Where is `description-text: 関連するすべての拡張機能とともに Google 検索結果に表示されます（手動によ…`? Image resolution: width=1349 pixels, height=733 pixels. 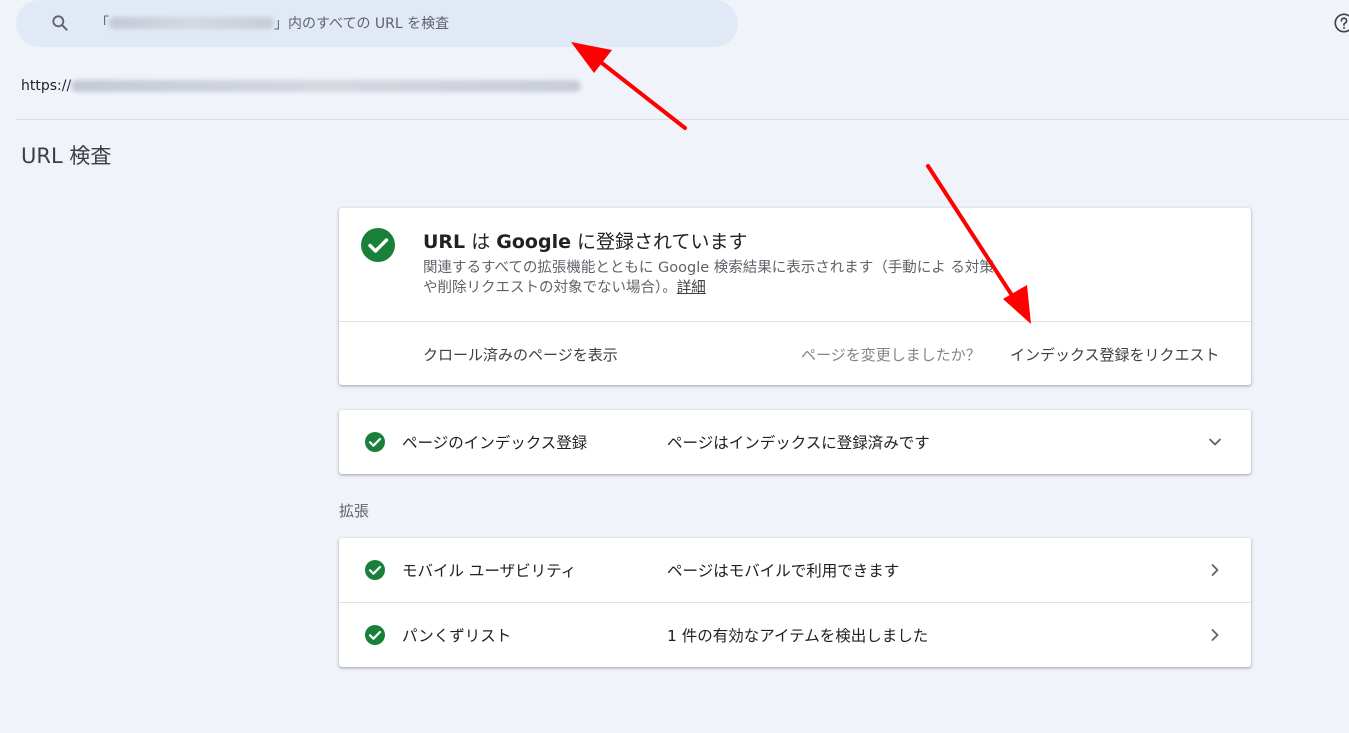 description-text: 関連するすべての拡張機能とともに Google 検索結果に表示されます（手動によ… is located at coordinates (708, 278).